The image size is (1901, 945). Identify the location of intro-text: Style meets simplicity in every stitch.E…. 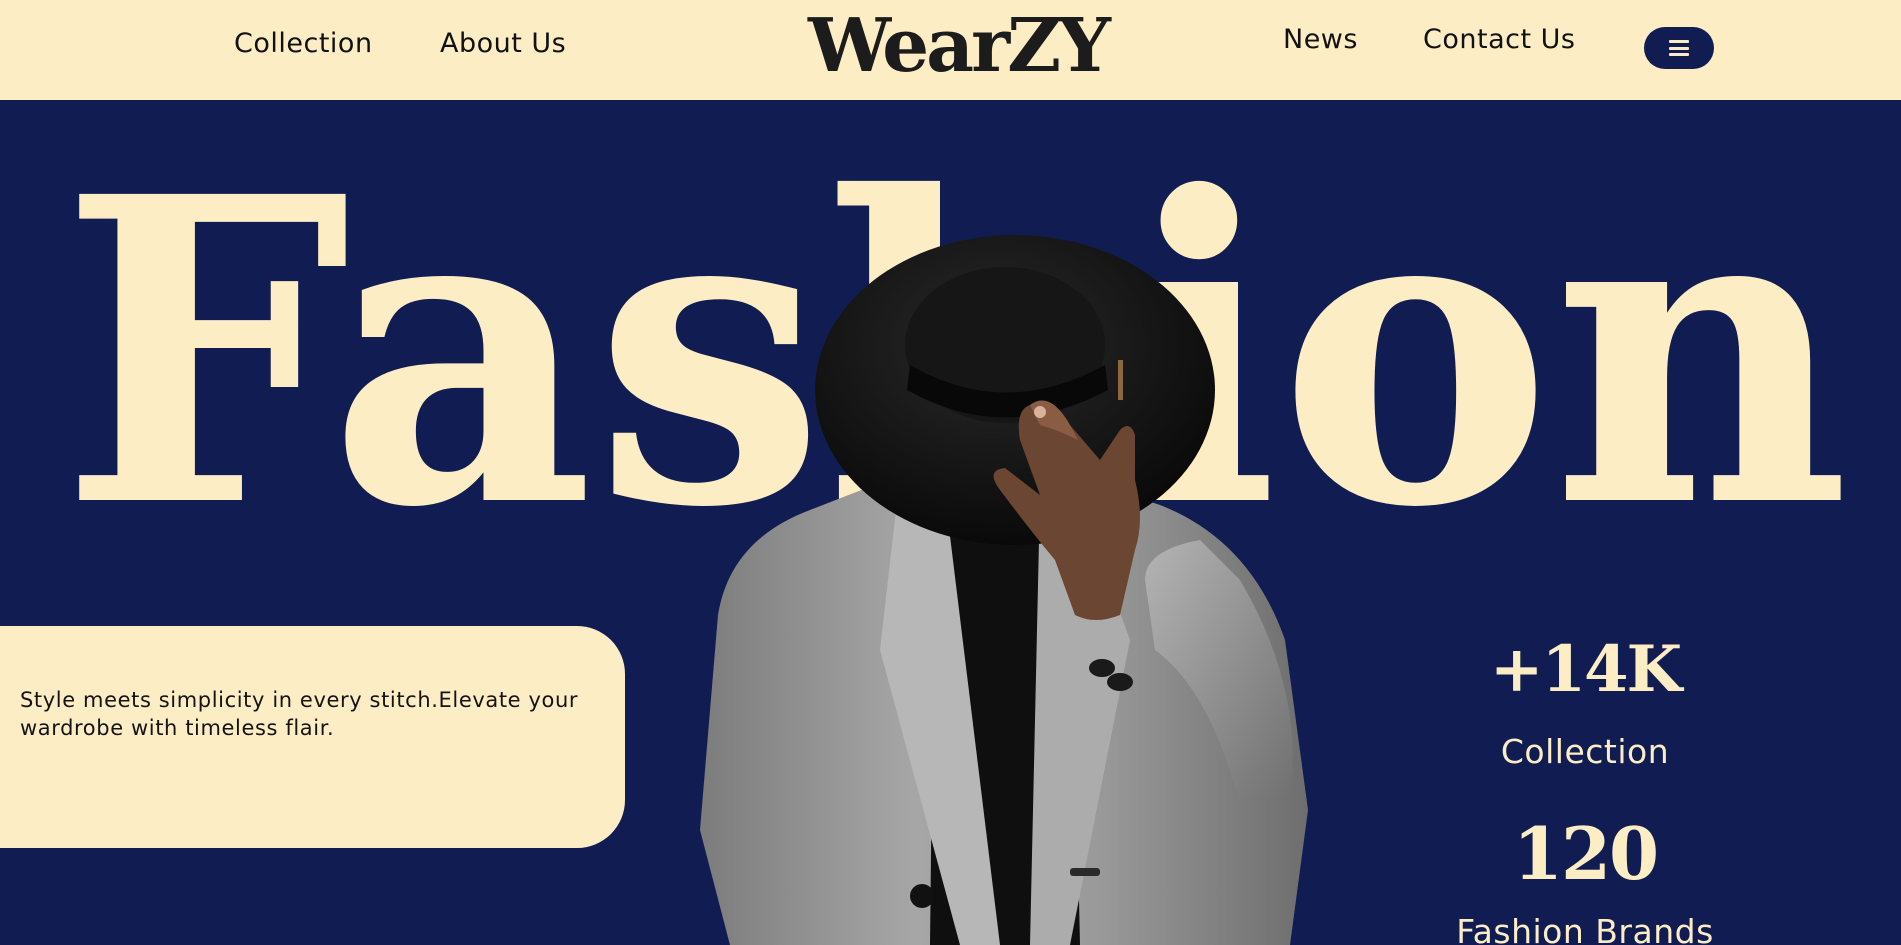
(299, 714).